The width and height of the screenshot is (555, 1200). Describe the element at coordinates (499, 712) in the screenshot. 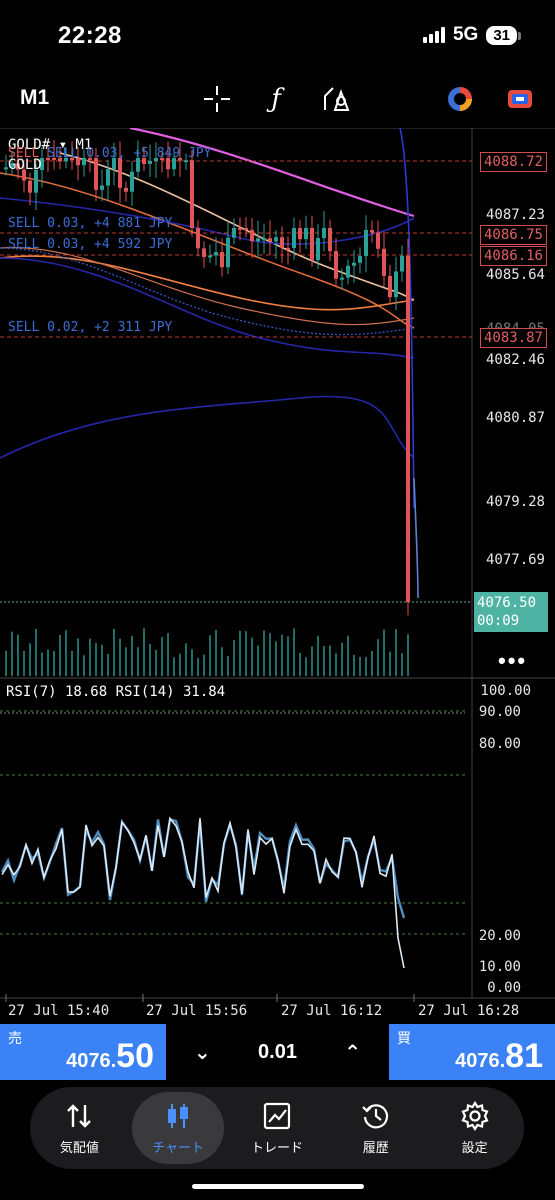

I see `rsi-level-label: 90.00` at that location.